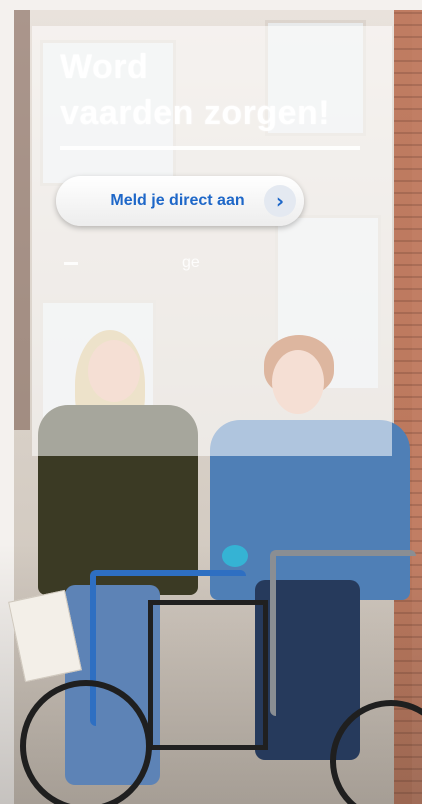 Image resolution: width=422 pixels, height=804 pixels. I want to click on faint-subtext: ge, so click(214, 263).